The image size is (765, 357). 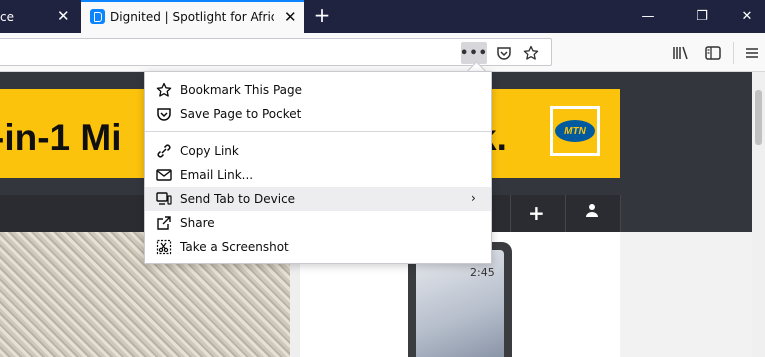 What do you see at coordinates (276, 52) in the screenshot?
I see `url-bar: •••` at bounding box center [276, 52].